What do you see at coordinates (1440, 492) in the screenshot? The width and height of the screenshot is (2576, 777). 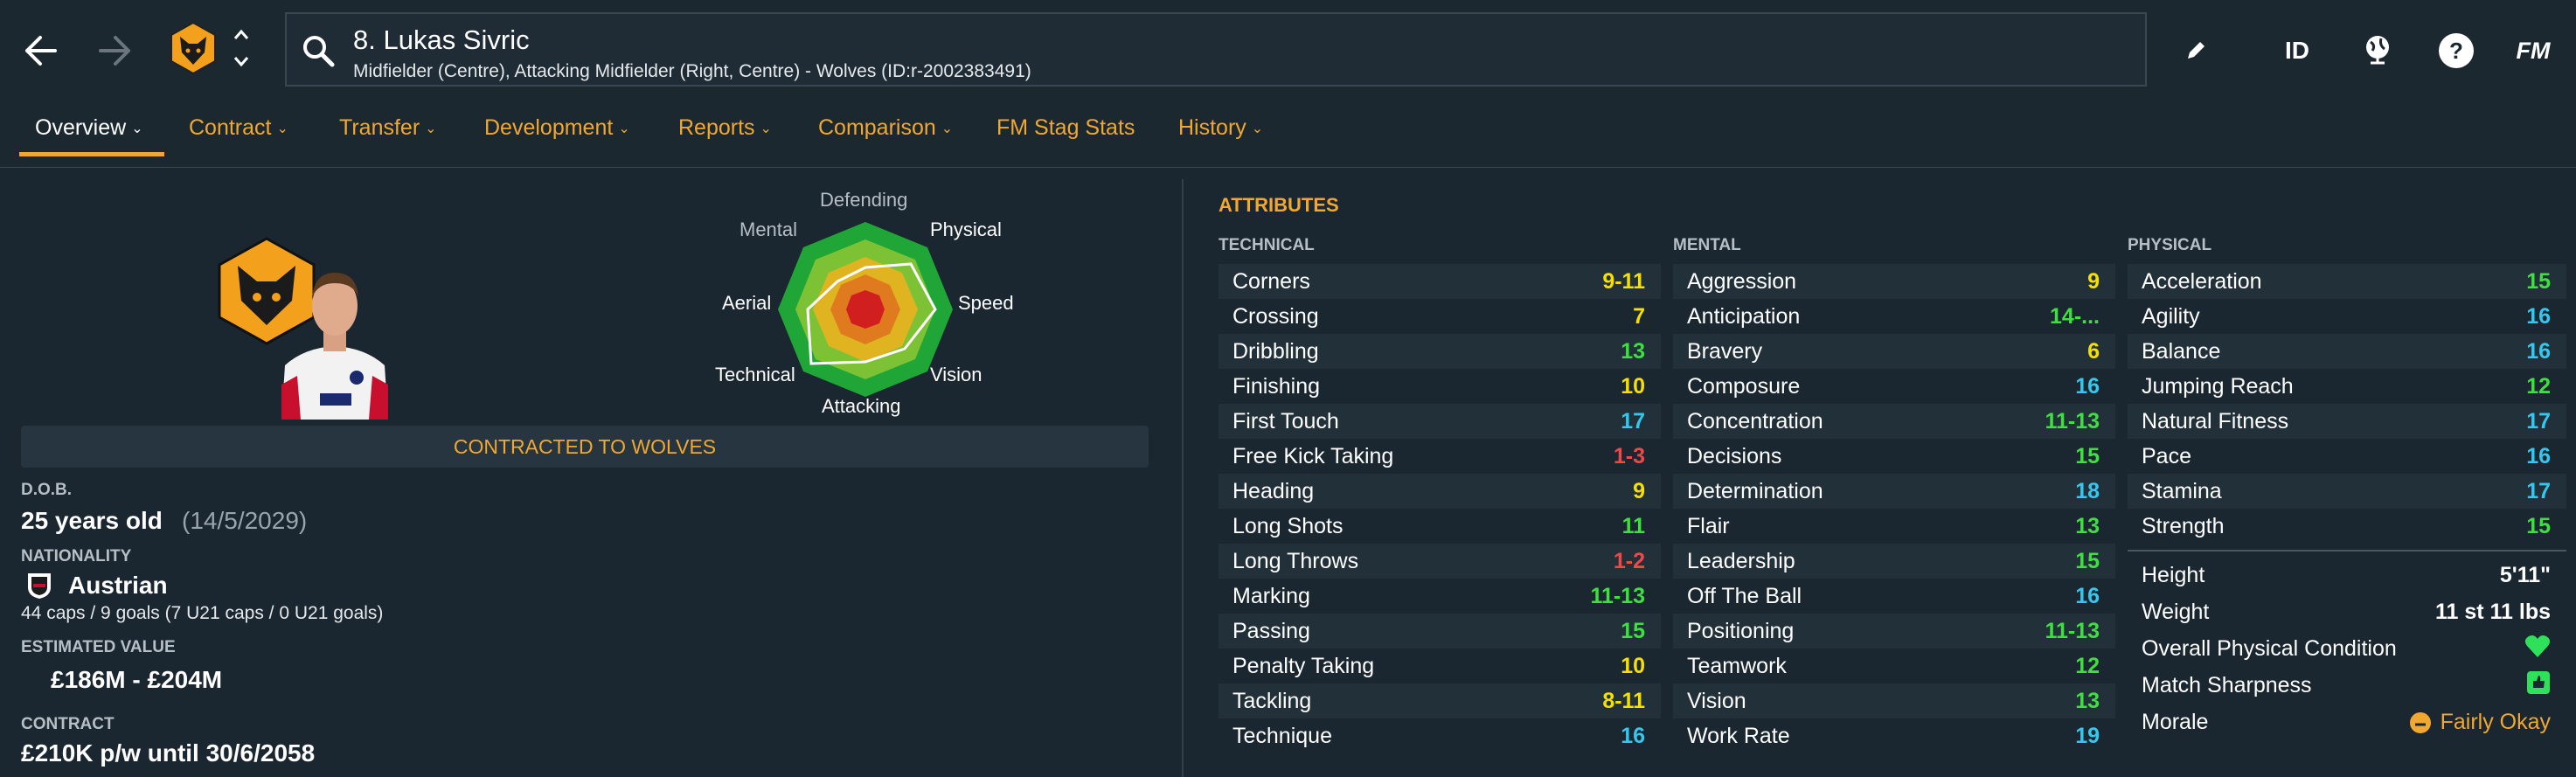 I see `technical-attribute-row: Heading 9` at bounding box center [1440, 492].